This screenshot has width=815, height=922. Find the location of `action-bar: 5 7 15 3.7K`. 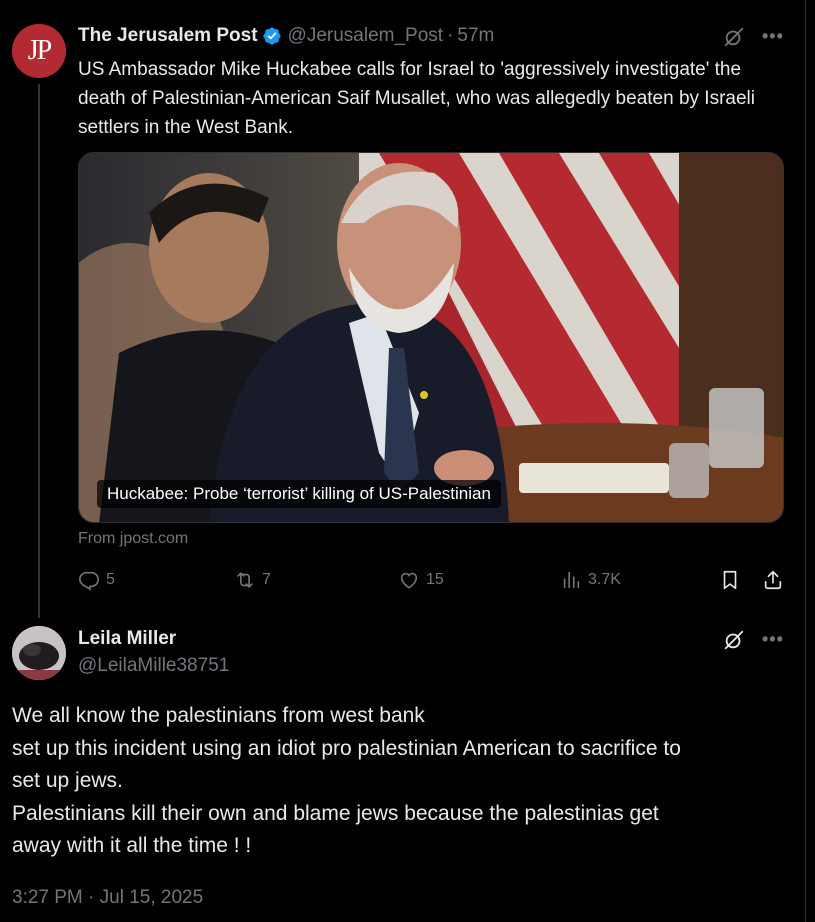

action-bar: 5 7 15 3.7K is located at coordinates (433, 580).